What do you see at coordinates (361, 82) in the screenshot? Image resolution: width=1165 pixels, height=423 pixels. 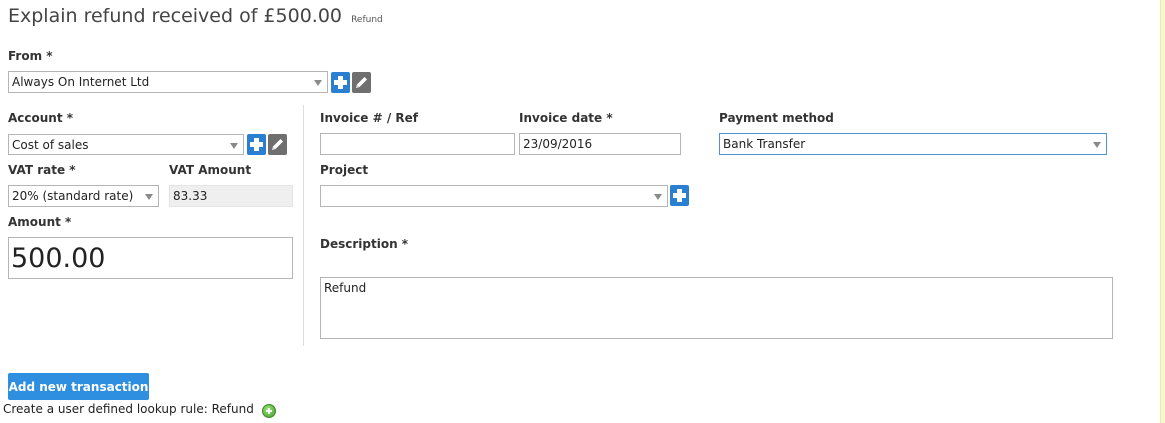 I see `edit-contact-pencil-icon` at bounding box center [361, 82].